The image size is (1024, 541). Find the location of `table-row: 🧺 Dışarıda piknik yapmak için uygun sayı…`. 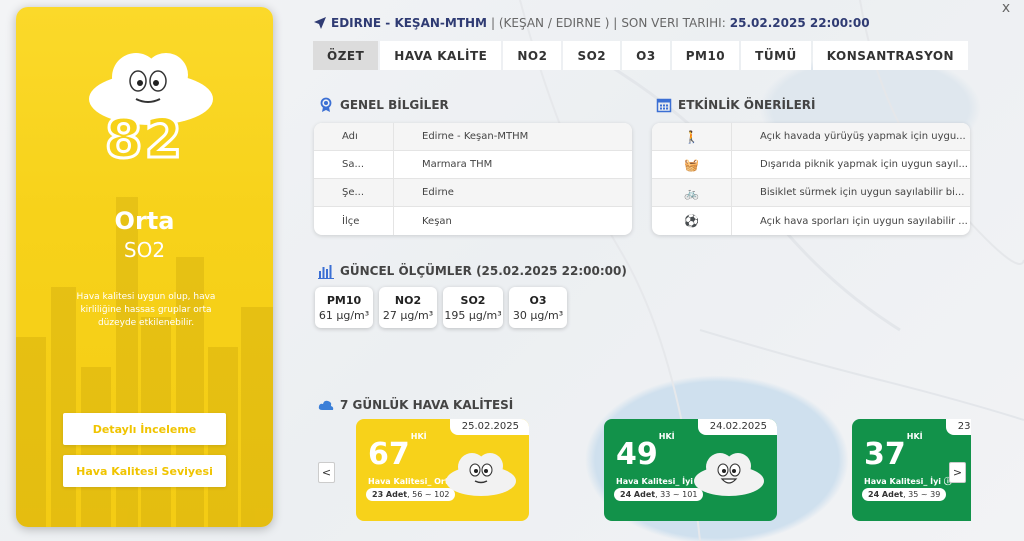

table-row: 🧺 Dışarıda piknik yapmak için uygun sayı… is located at coordinates (811, 165).